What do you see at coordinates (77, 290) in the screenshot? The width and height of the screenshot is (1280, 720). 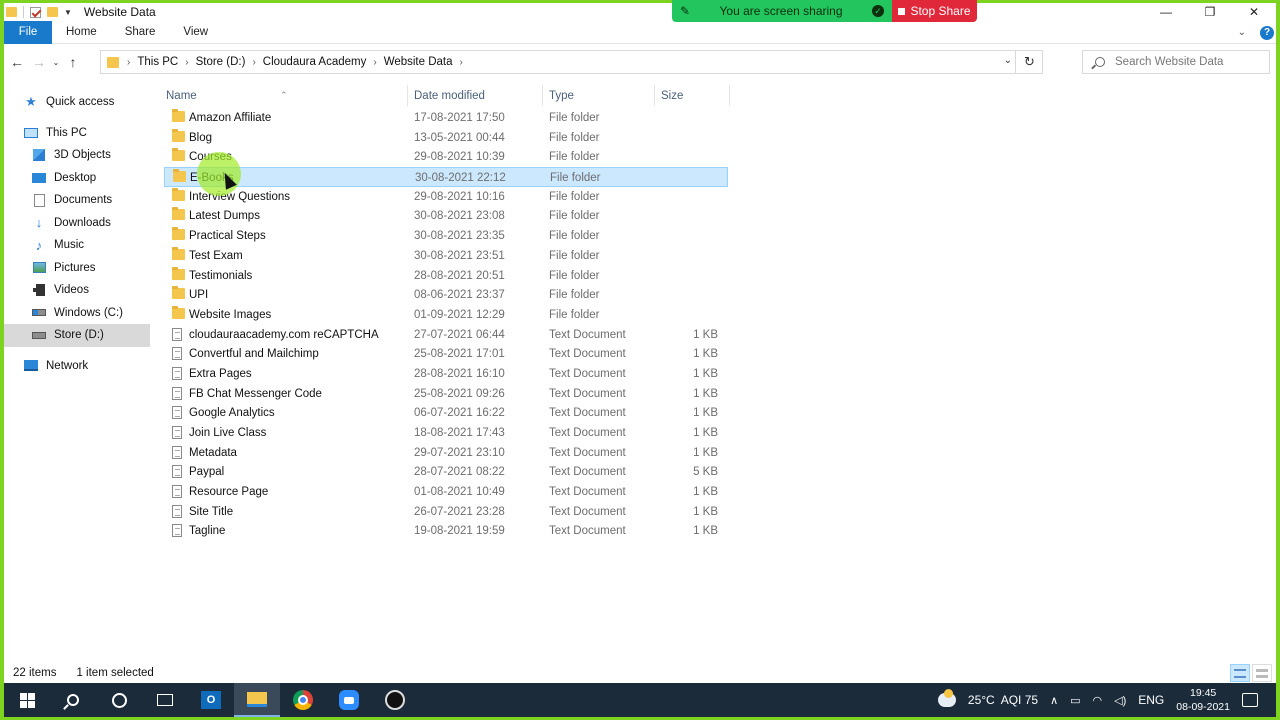 I see `sidebar-item-videos: Videos` at bounding box center [77, 290].